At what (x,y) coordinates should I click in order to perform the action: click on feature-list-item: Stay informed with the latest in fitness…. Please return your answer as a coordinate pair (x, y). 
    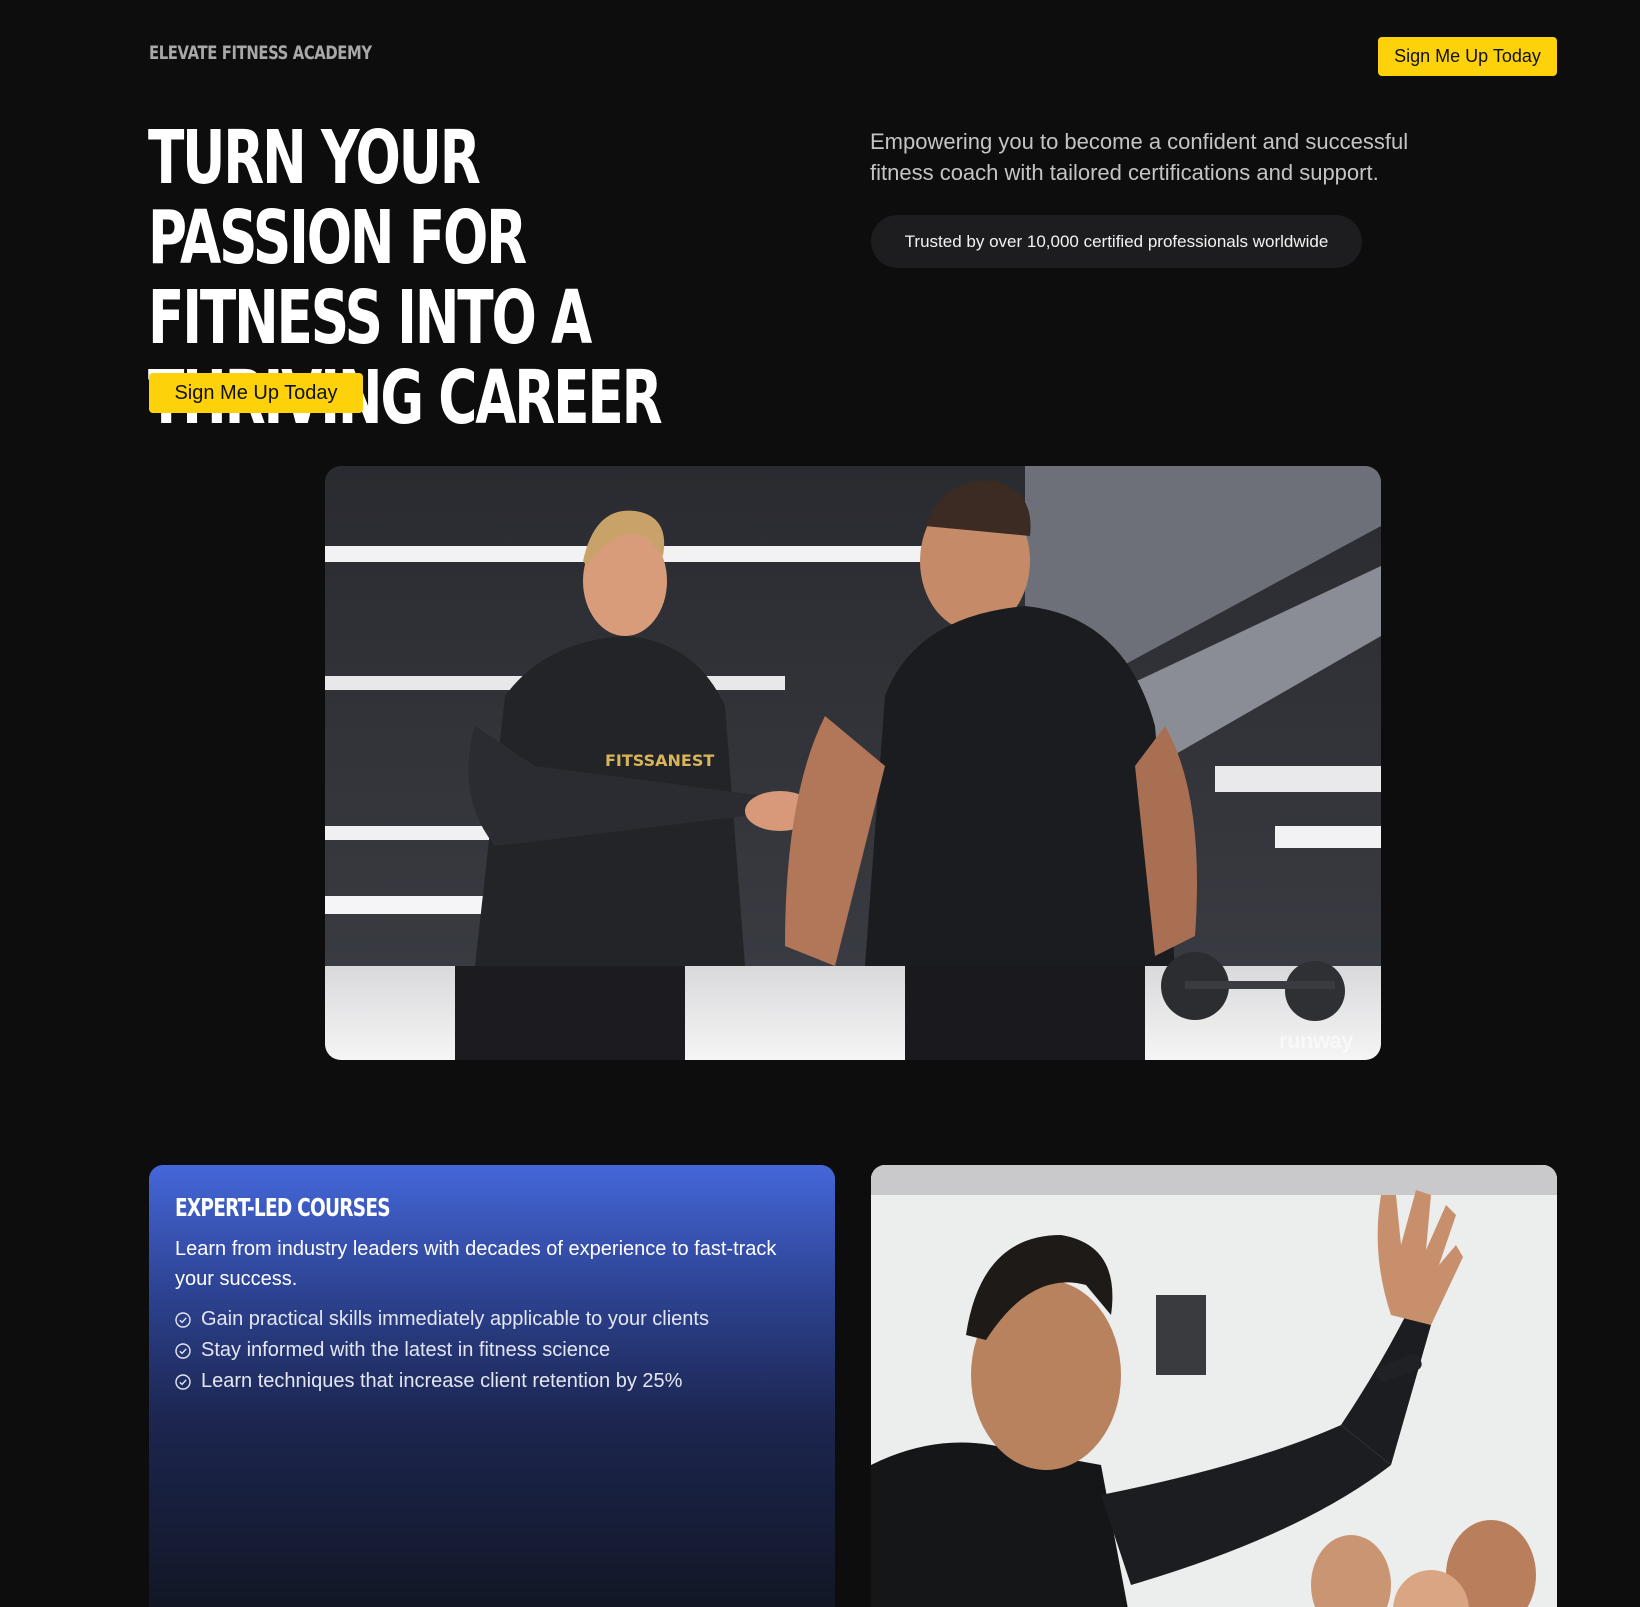
    Looking at the image, I should click on (492, 1350).